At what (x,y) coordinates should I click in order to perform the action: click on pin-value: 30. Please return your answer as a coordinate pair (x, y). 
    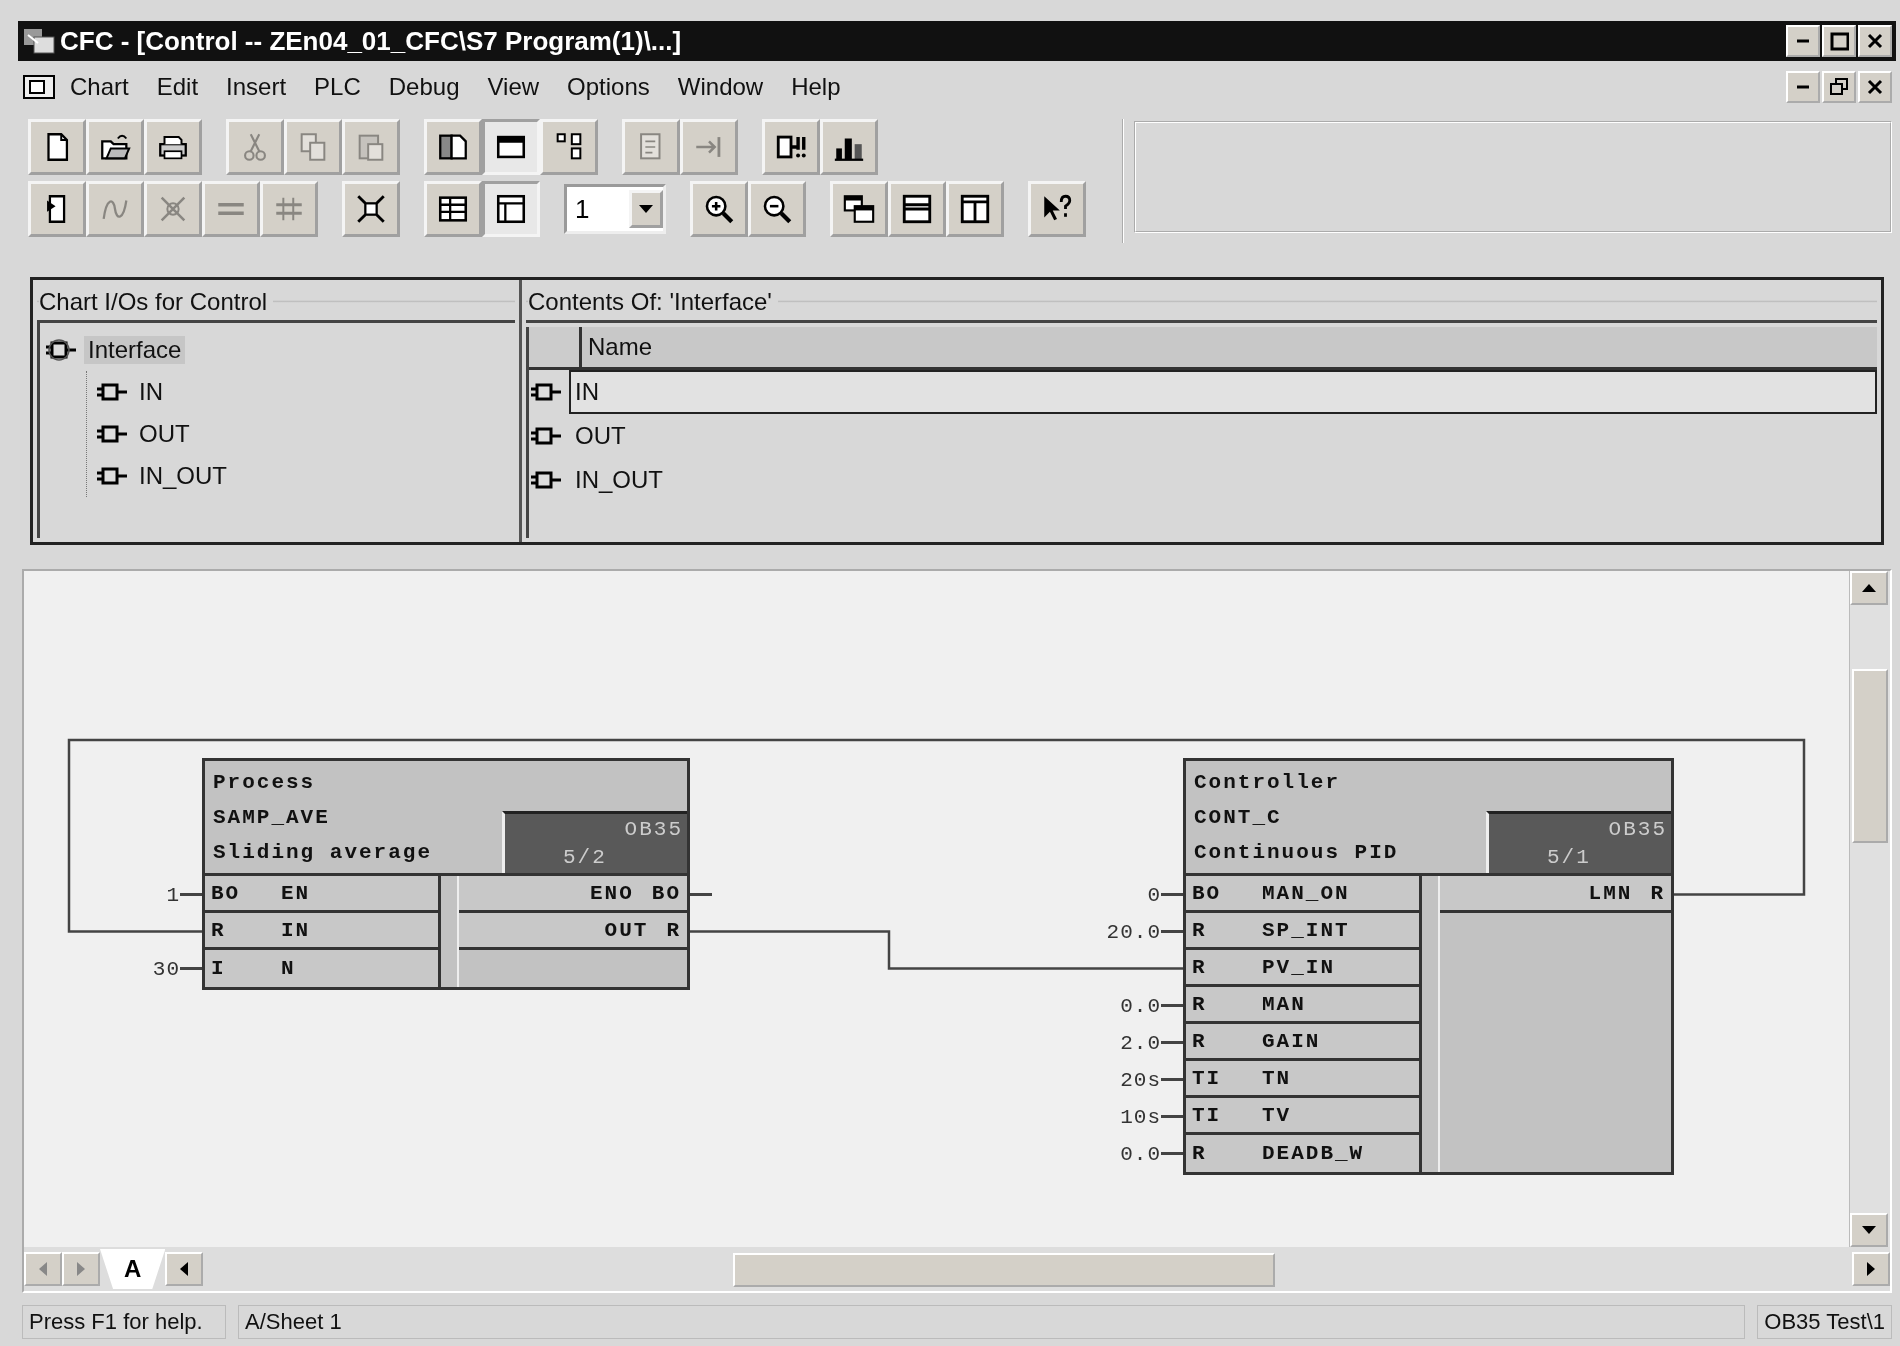
    Looking at the image, I should click on (166, 968).